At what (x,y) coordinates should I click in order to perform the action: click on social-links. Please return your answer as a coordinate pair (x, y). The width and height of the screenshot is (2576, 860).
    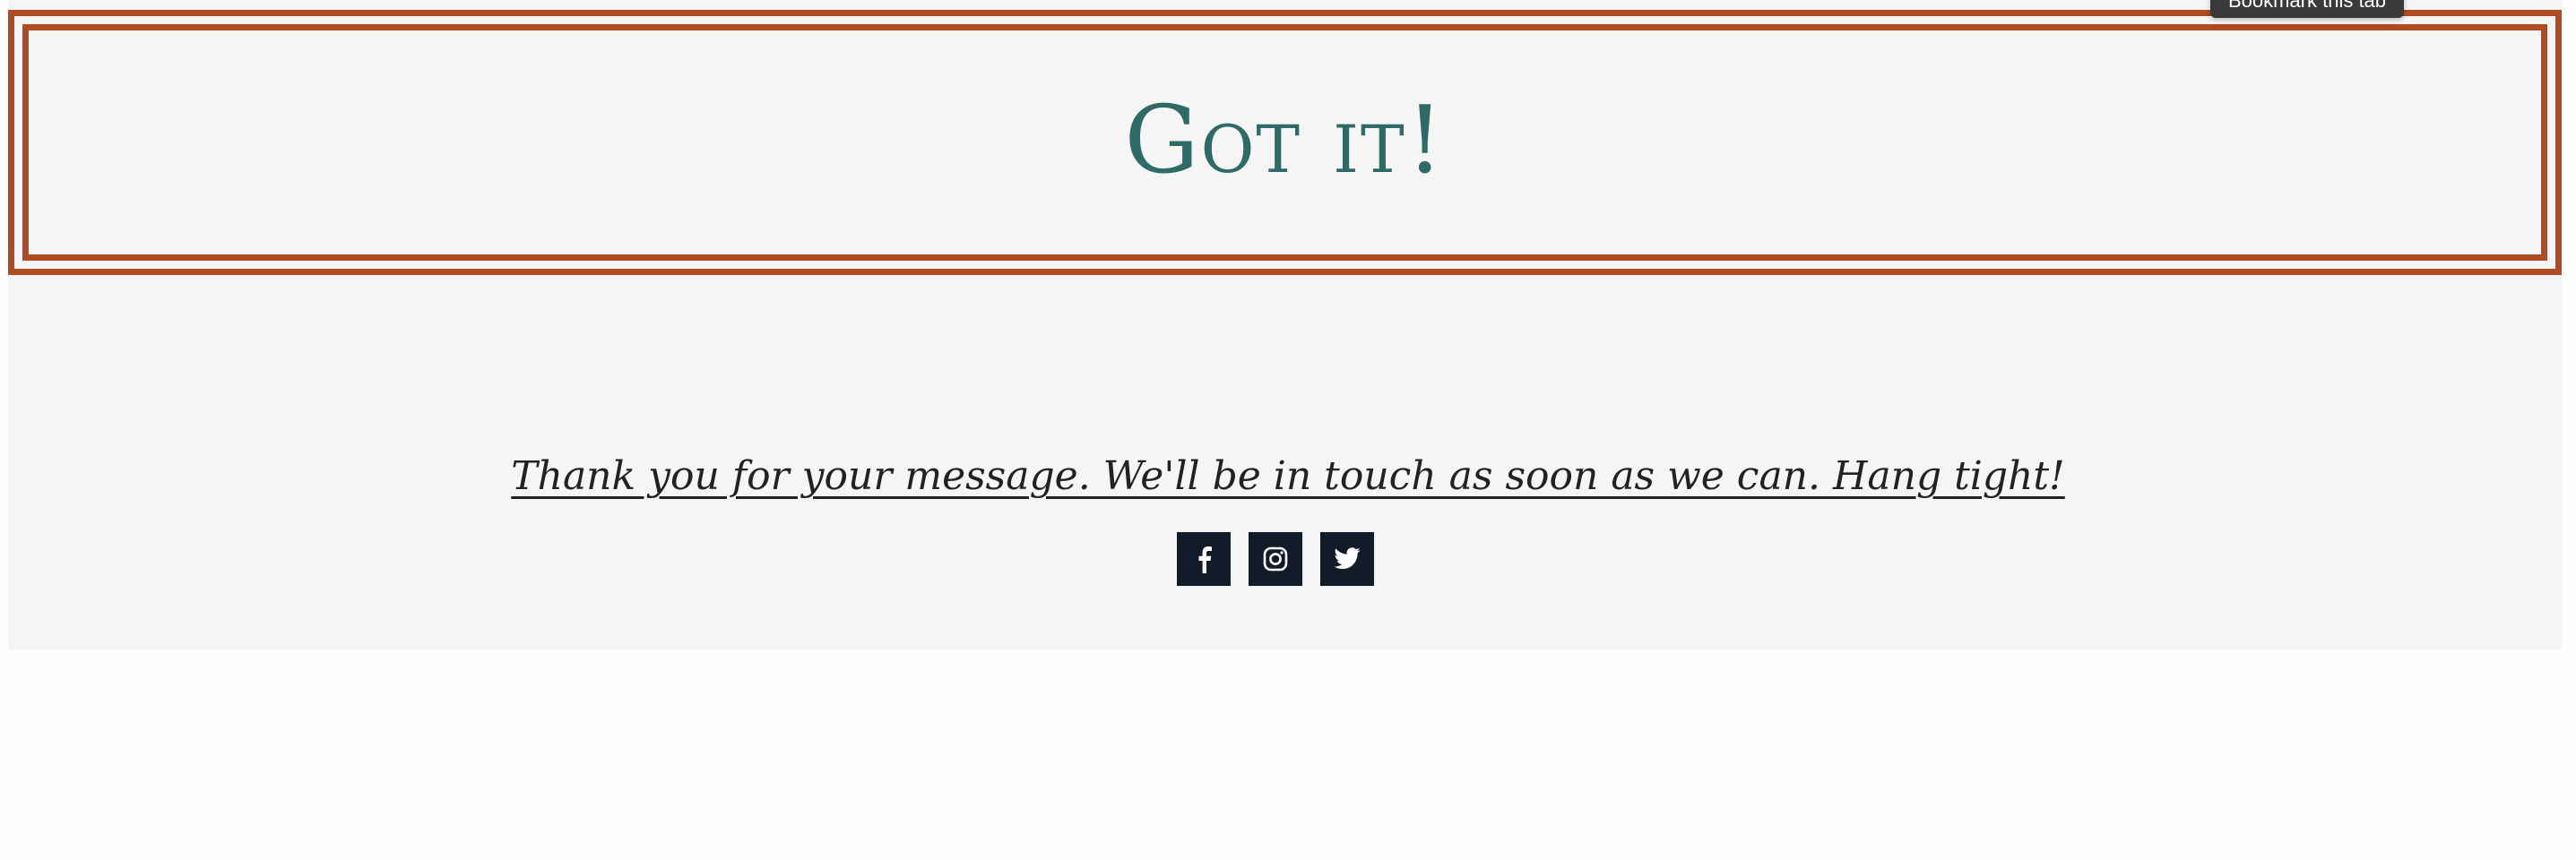
    Looking at the image, I should click on (1275, 559).